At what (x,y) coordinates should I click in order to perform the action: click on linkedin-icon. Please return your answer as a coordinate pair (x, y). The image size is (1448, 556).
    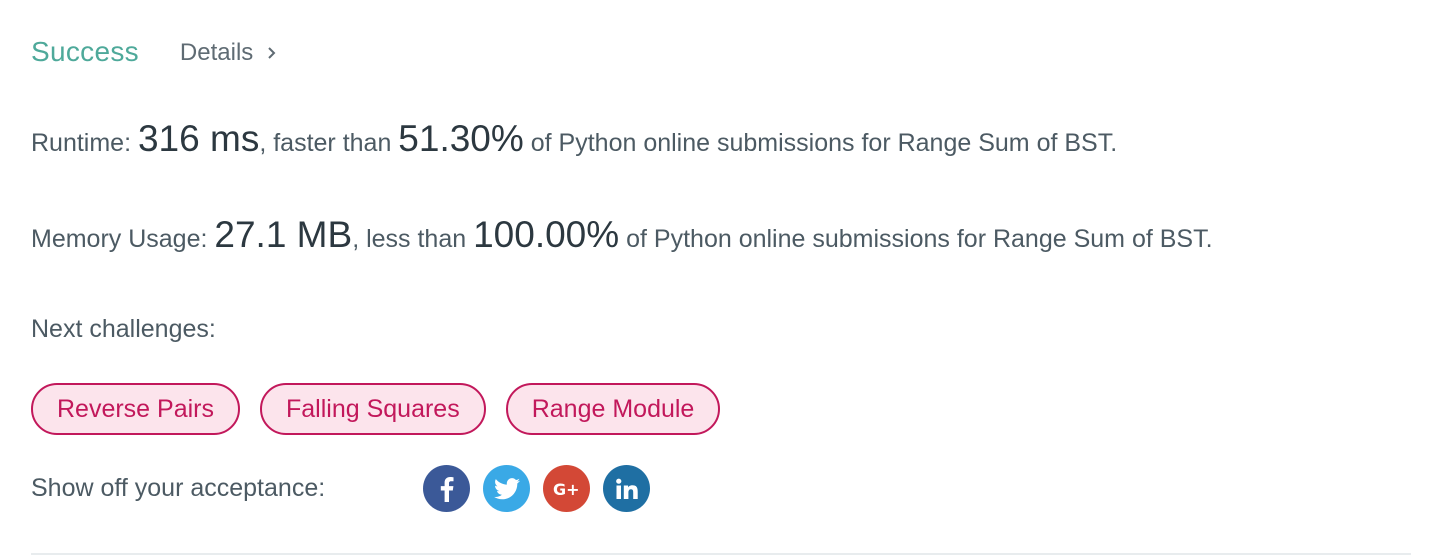
    Looking at the image, I should click on (626, 488).